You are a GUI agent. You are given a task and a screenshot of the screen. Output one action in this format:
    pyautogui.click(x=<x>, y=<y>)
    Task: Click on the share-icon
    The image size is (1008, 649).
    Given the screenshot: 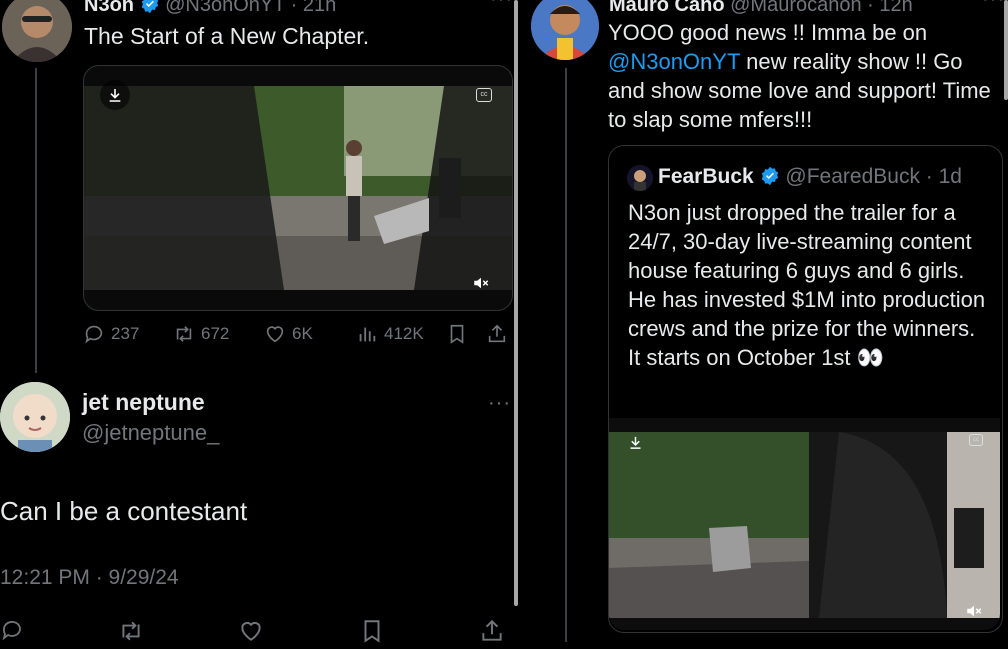 What is the action you would take?
    pyautogui.click(x=497, y=334)
    